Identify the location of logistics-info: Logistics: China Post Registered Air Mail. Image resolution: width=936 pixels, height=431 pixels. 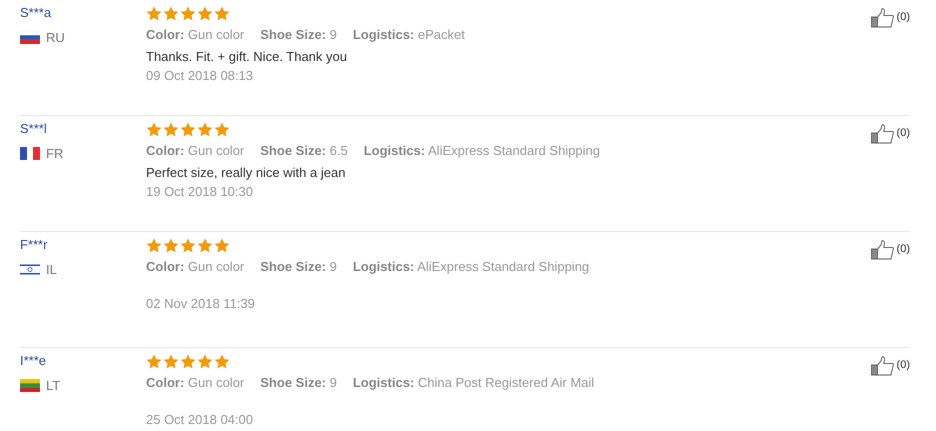
(473, 382).